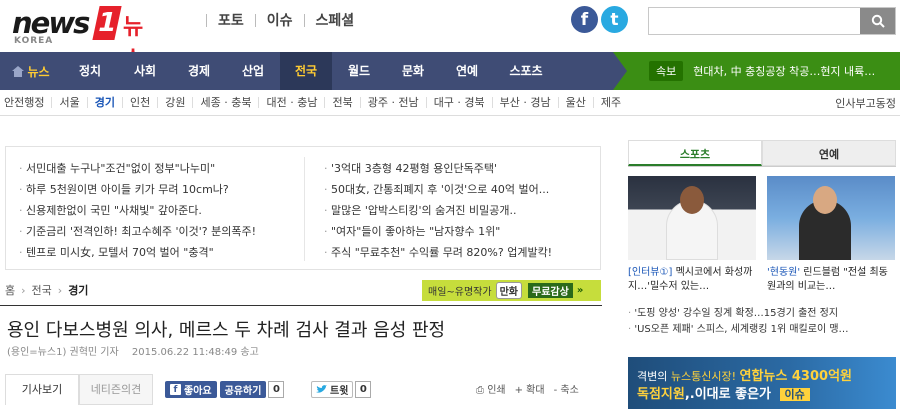 This screenshot has height=418, width=900. I want to click on tweet-button: 트윗, so click(332, 389).